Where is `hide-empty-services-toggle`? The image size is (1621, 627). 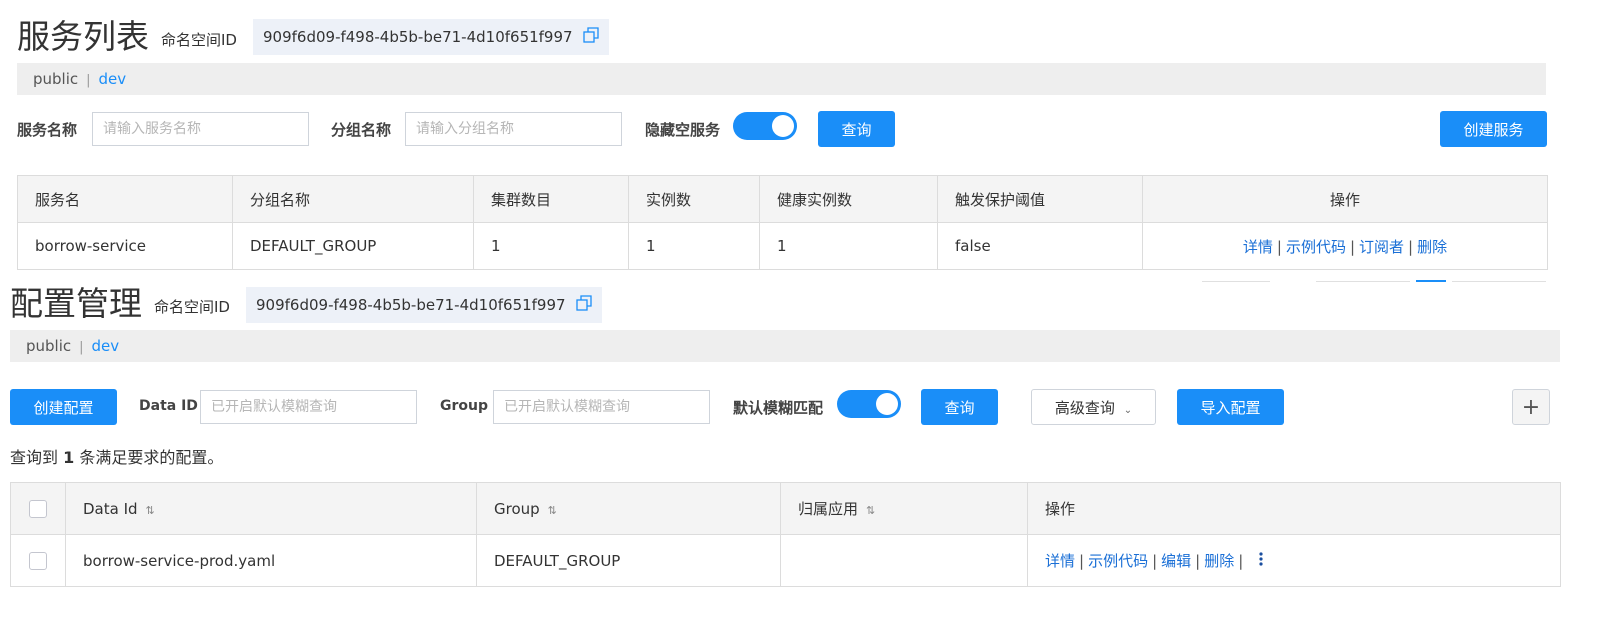 hide-empty-services-toggle is located at coordinates (765, 126).